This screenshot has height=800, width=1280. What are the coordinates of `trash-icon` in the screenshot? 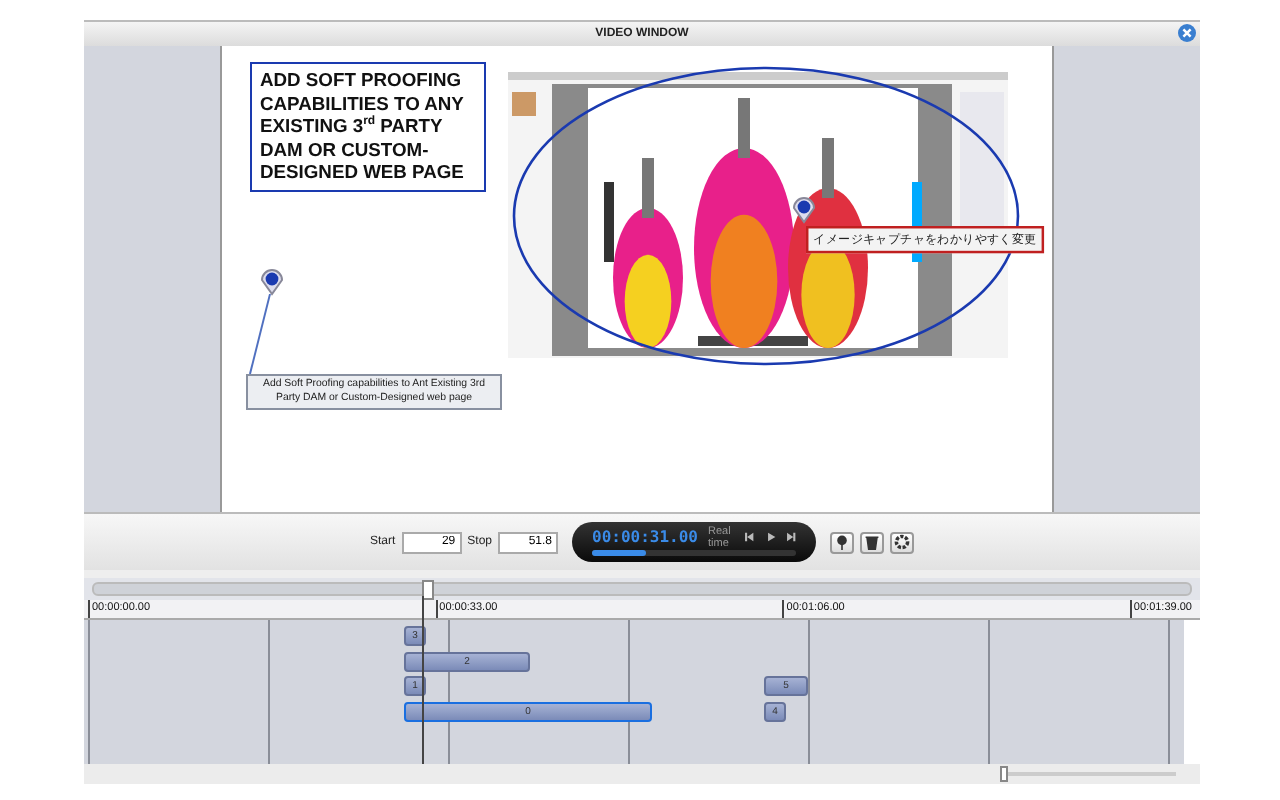 It's located at (872, 542).